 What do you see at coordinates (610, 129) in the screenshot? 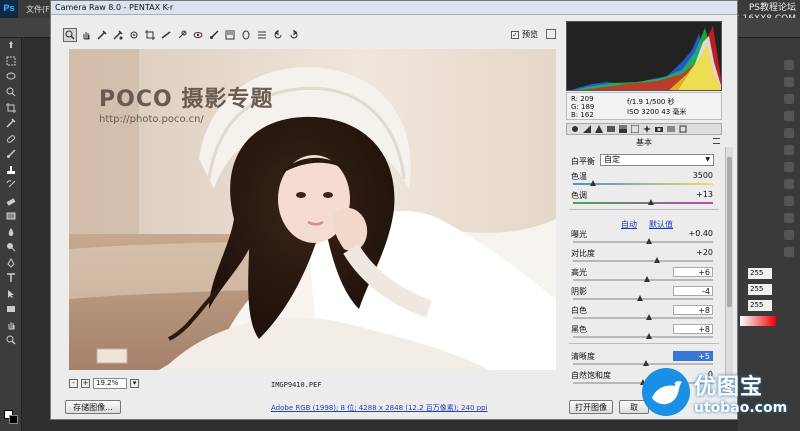
I see `hsl-tab-icon` at bounding box center [610, 129].